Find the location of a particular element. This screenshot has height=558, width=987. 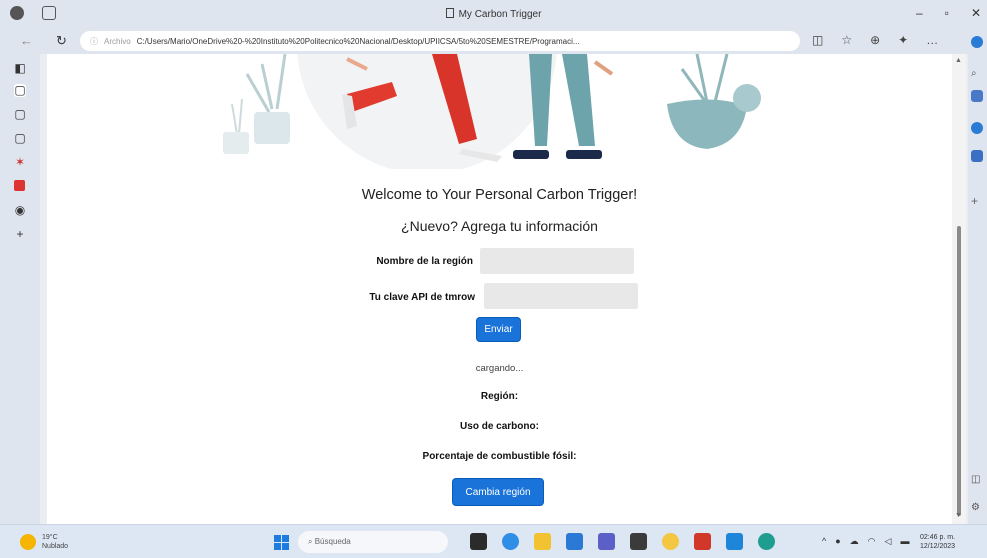

scroll-up-icon: ▲ is located at coordinates (958, 60).